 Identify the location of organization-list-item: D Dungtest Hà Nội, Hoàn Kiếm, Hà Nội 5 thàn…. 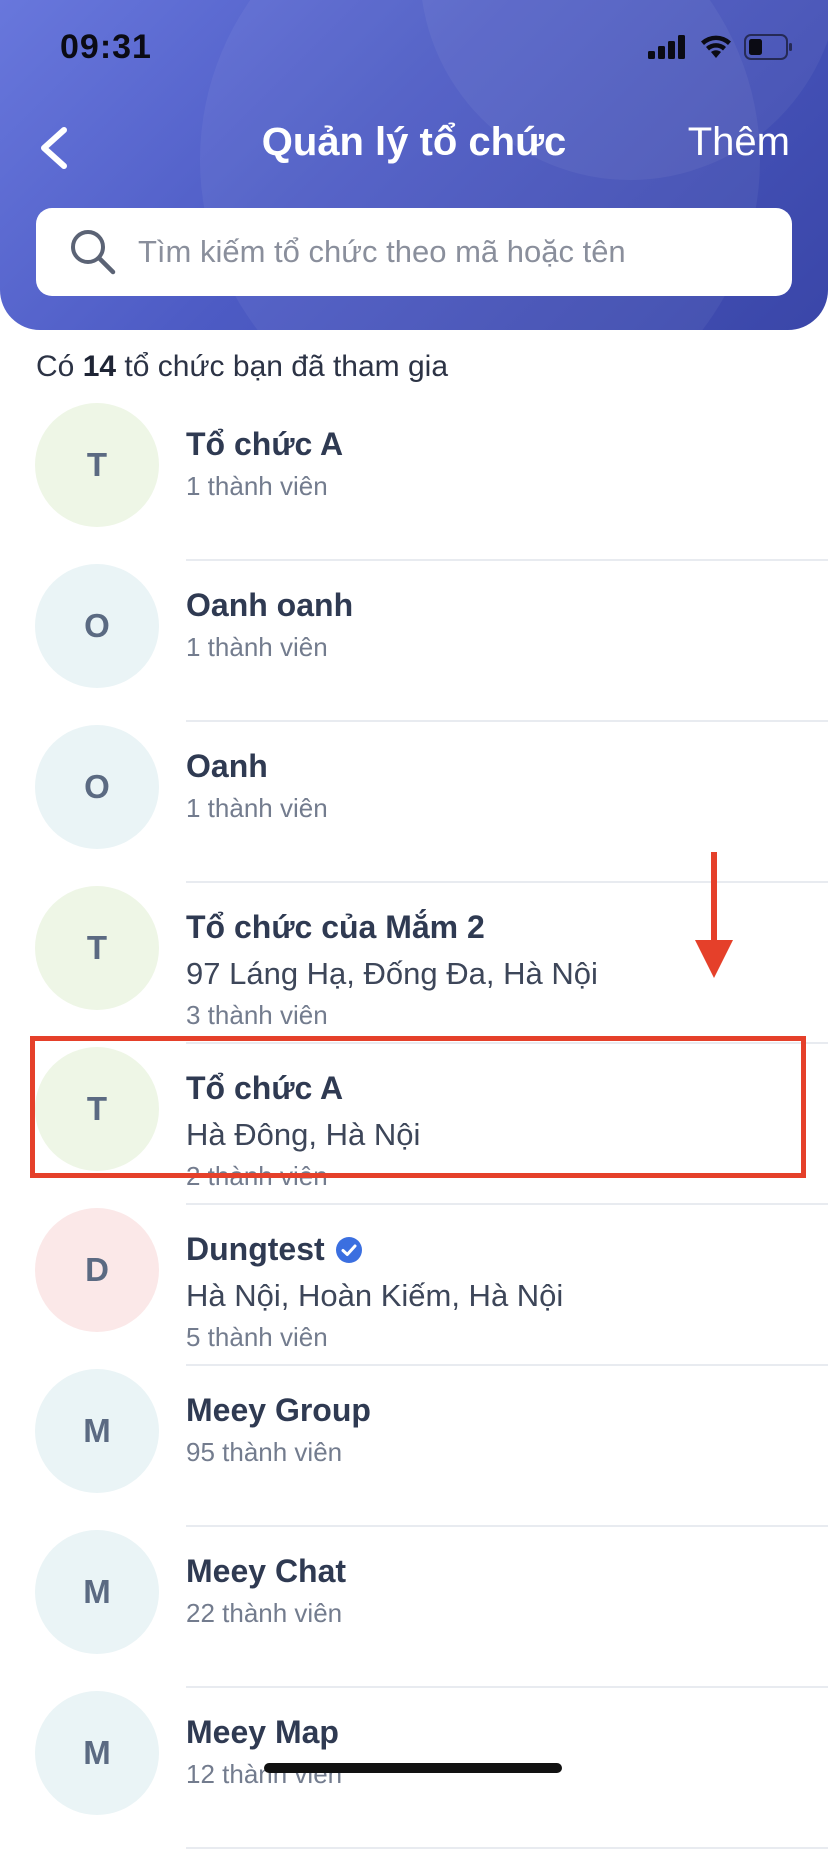
(414, 1285).